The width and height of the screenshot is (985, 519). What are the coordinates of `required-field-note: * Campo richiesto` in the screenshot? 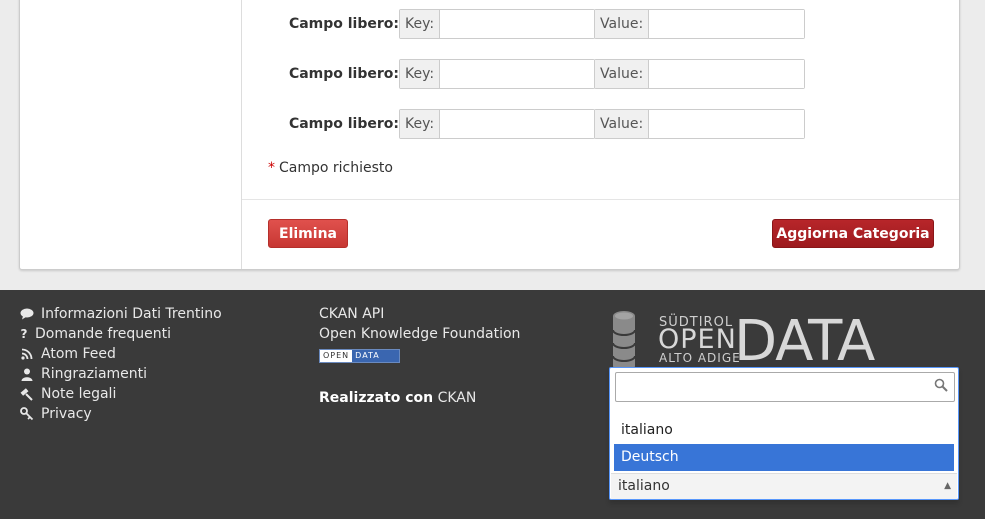 It's located at (330, 168).